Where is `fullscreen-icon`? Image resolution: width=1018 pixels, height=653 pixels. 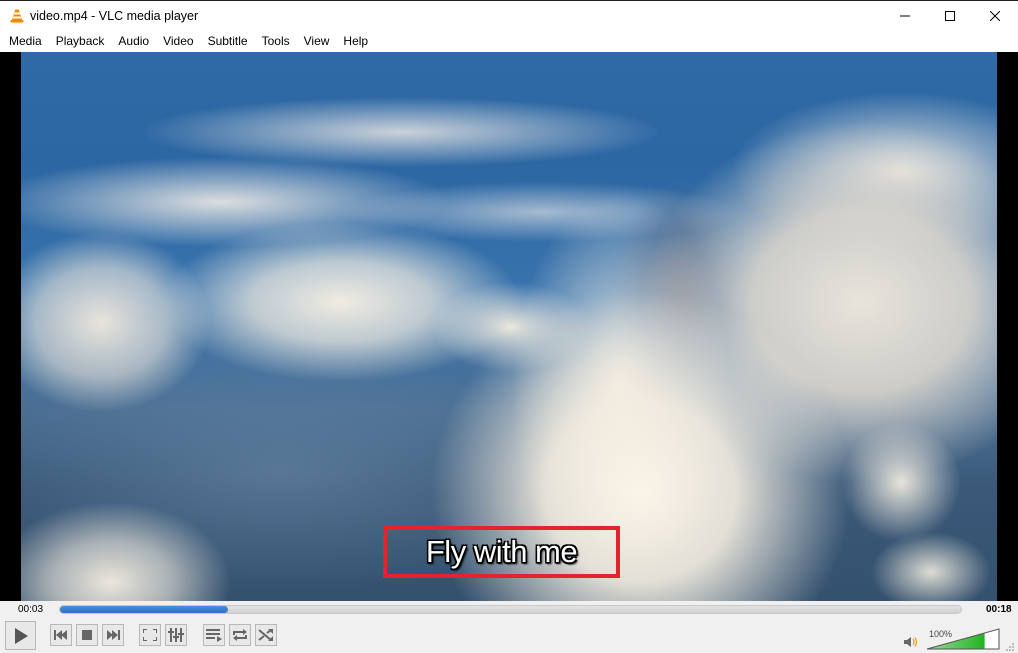
fullscreen-icon is located at coordinates (150, 635).